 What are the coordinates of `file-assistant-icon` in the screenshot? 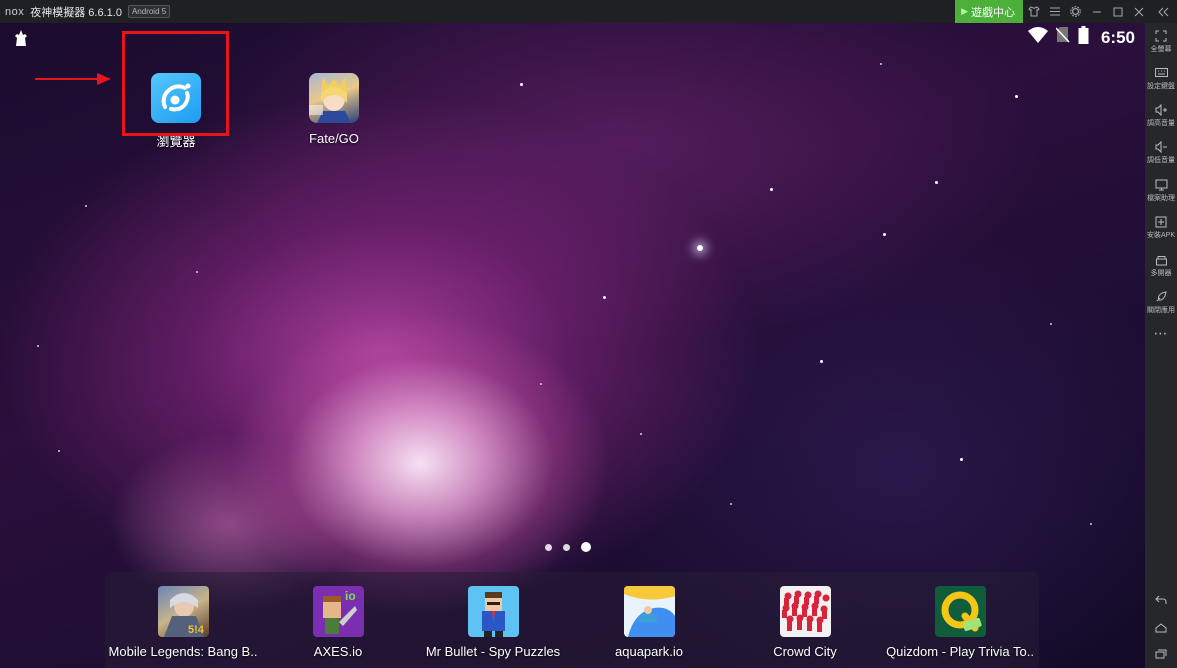 It's located at (1161, 186).